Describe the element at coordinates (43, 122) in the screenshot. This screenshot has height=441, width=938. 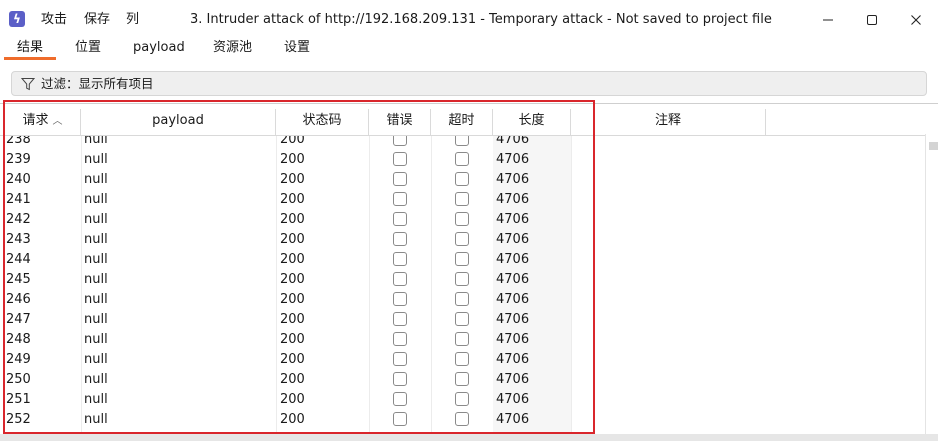
I see `column-header-request: 请求 ︿` at that location.